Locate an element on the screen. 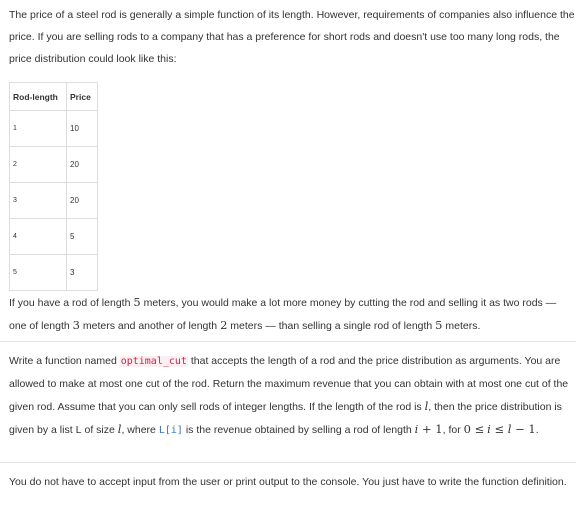 The width and height of the screenshot is (582, 521). task-text: of size is located at coordinates (99, 430).